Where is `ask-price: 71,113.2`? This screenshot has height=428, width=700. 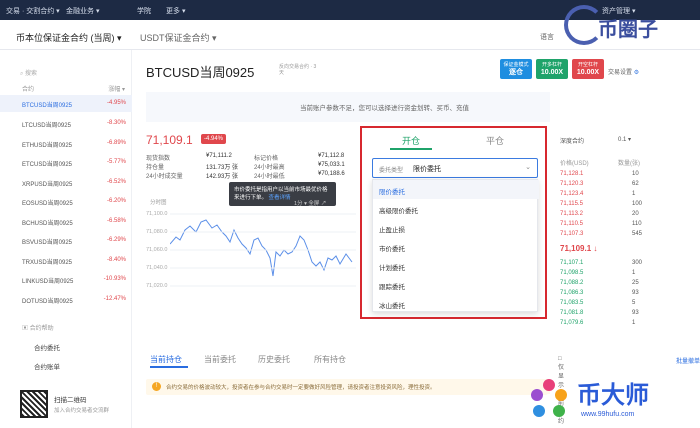 ask-price: 71,113.2 is located at coordinates (571, 214).